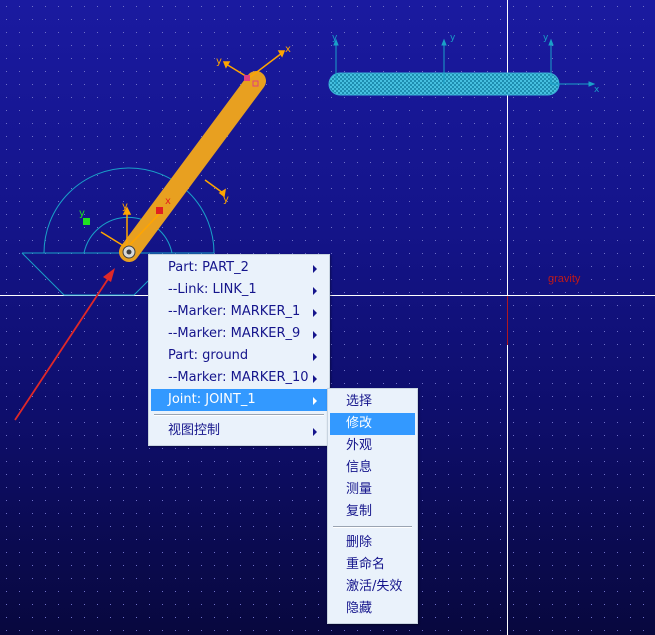 The height and width of the screenshot is (635, 655). I want to click on joint-submenu: 选择 修改 外观 信息 测量 复制 删除 重命名 激活/失效 隐藏, so click(372, 506).